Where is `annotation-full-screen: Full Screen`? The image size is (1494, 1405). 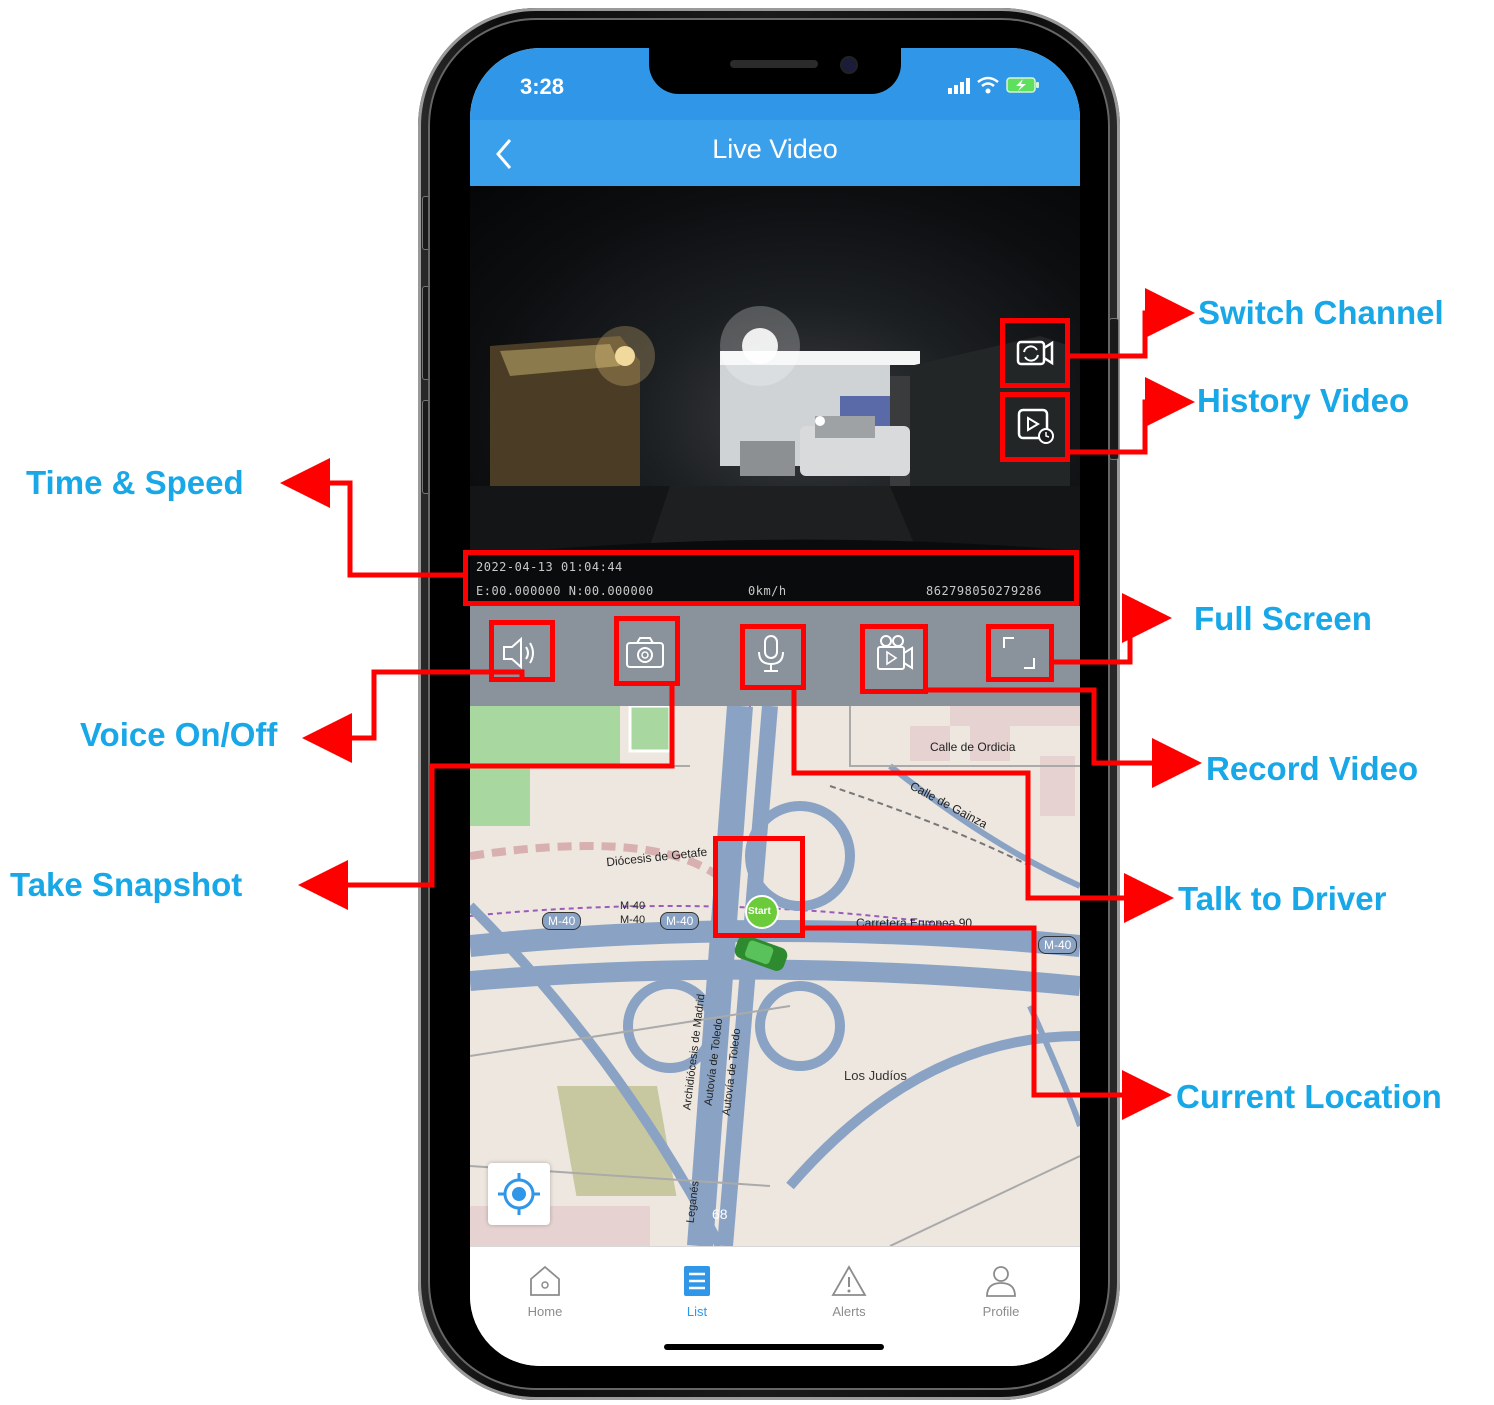
annotation-full-screen: Full Screen is located at coordinates (1283, 618).